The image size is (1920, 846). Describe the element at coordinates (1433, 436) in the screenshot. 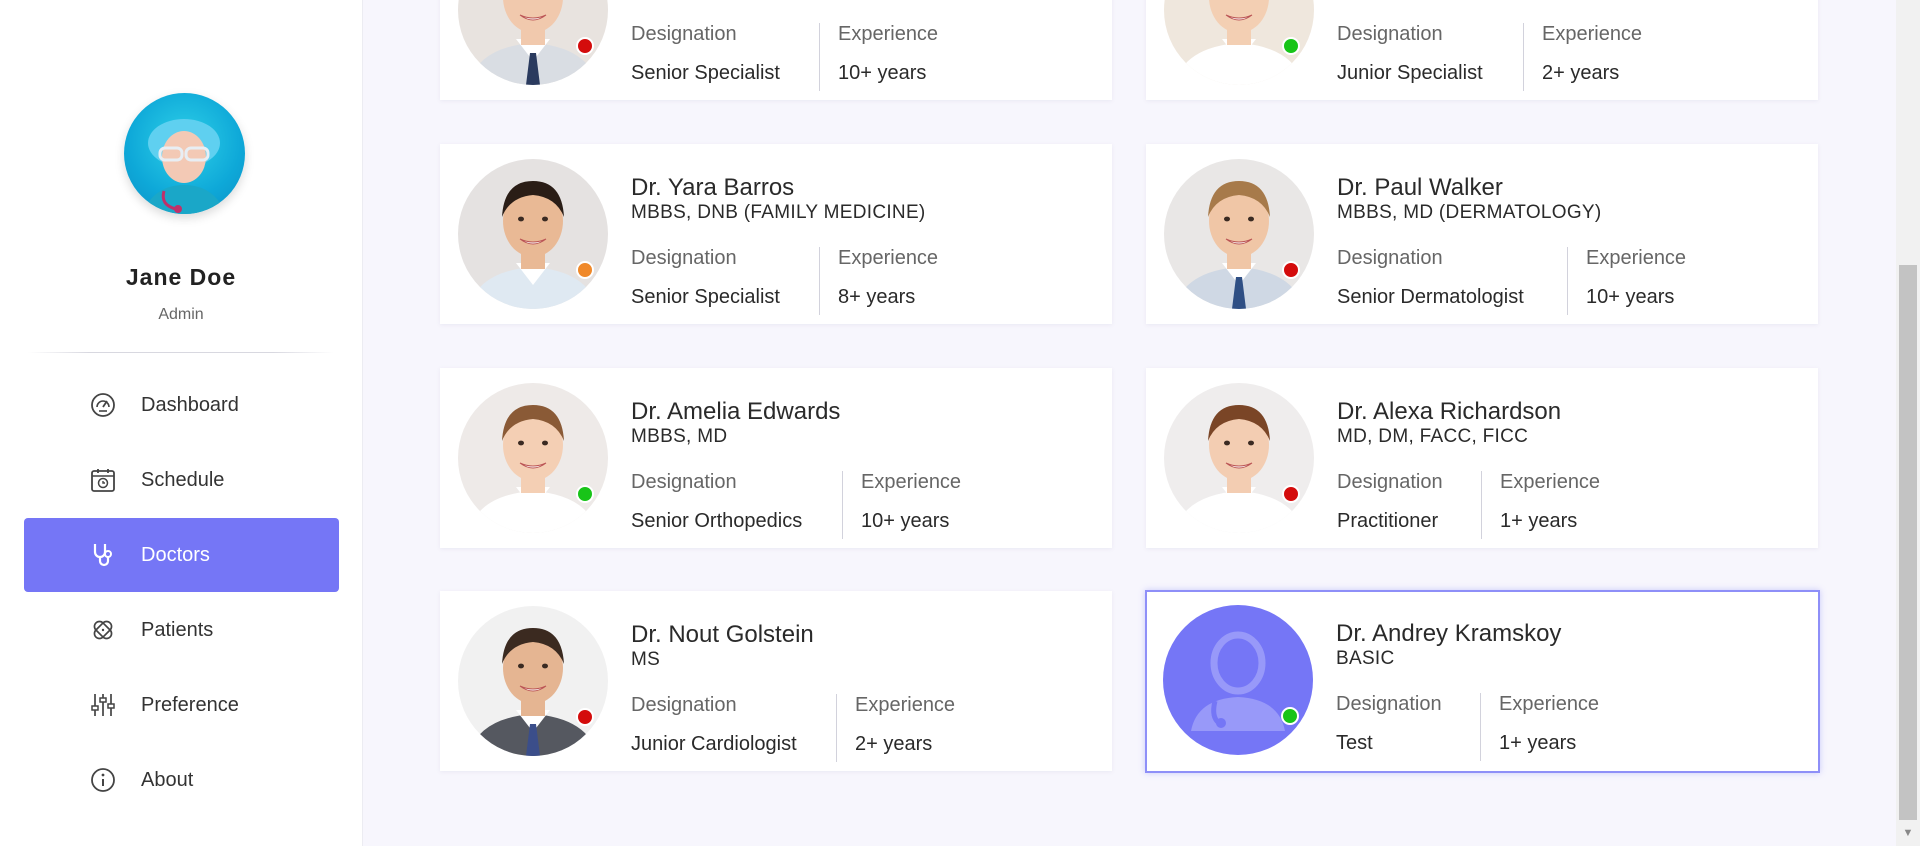

I see `doctor-qualification: MD, DM, FACC, FICC` at that location.